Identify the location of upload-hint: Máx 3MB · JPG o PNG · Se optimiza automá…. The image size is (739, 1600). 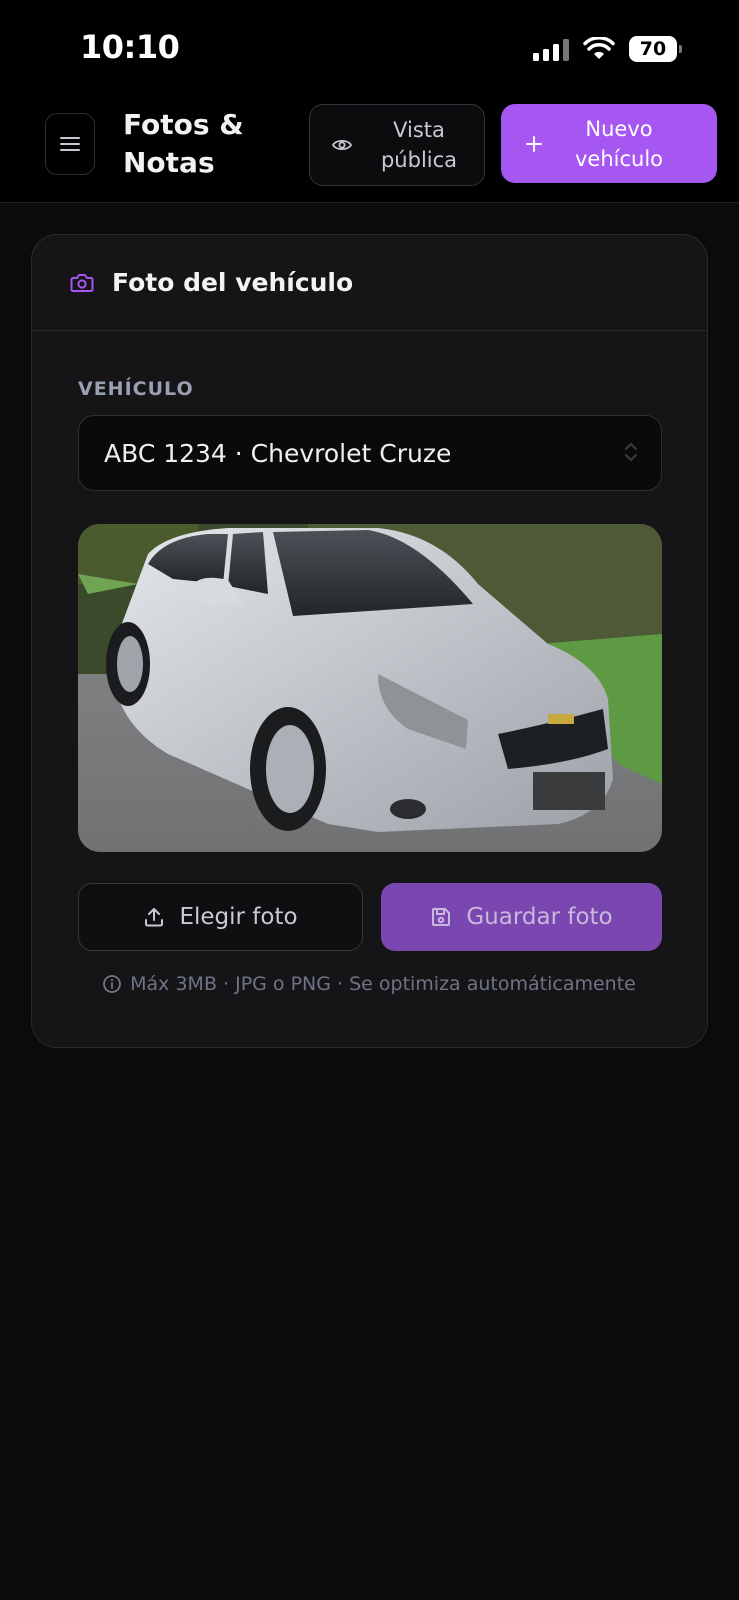
(369, 984).